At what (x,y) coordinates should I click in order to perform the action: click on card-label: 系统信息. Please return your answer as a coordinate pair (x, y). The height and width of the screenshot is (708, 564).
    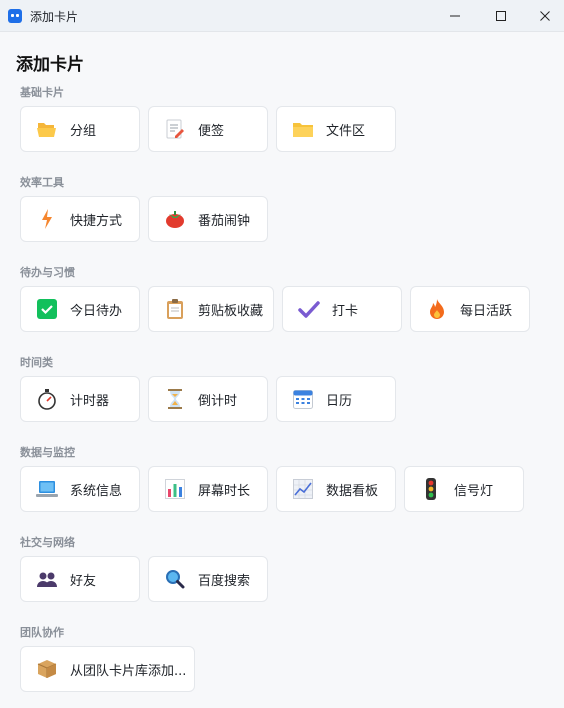
    Looking at the image, I should click on (96, 491).